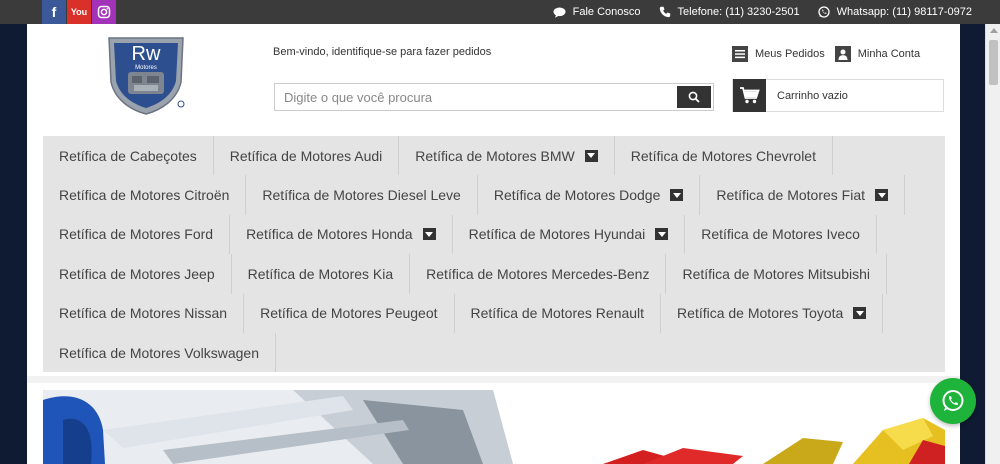 The image size is (1000, 464). I want to click on menu-item: Retífica de Motores Honda, so click(341, 234).